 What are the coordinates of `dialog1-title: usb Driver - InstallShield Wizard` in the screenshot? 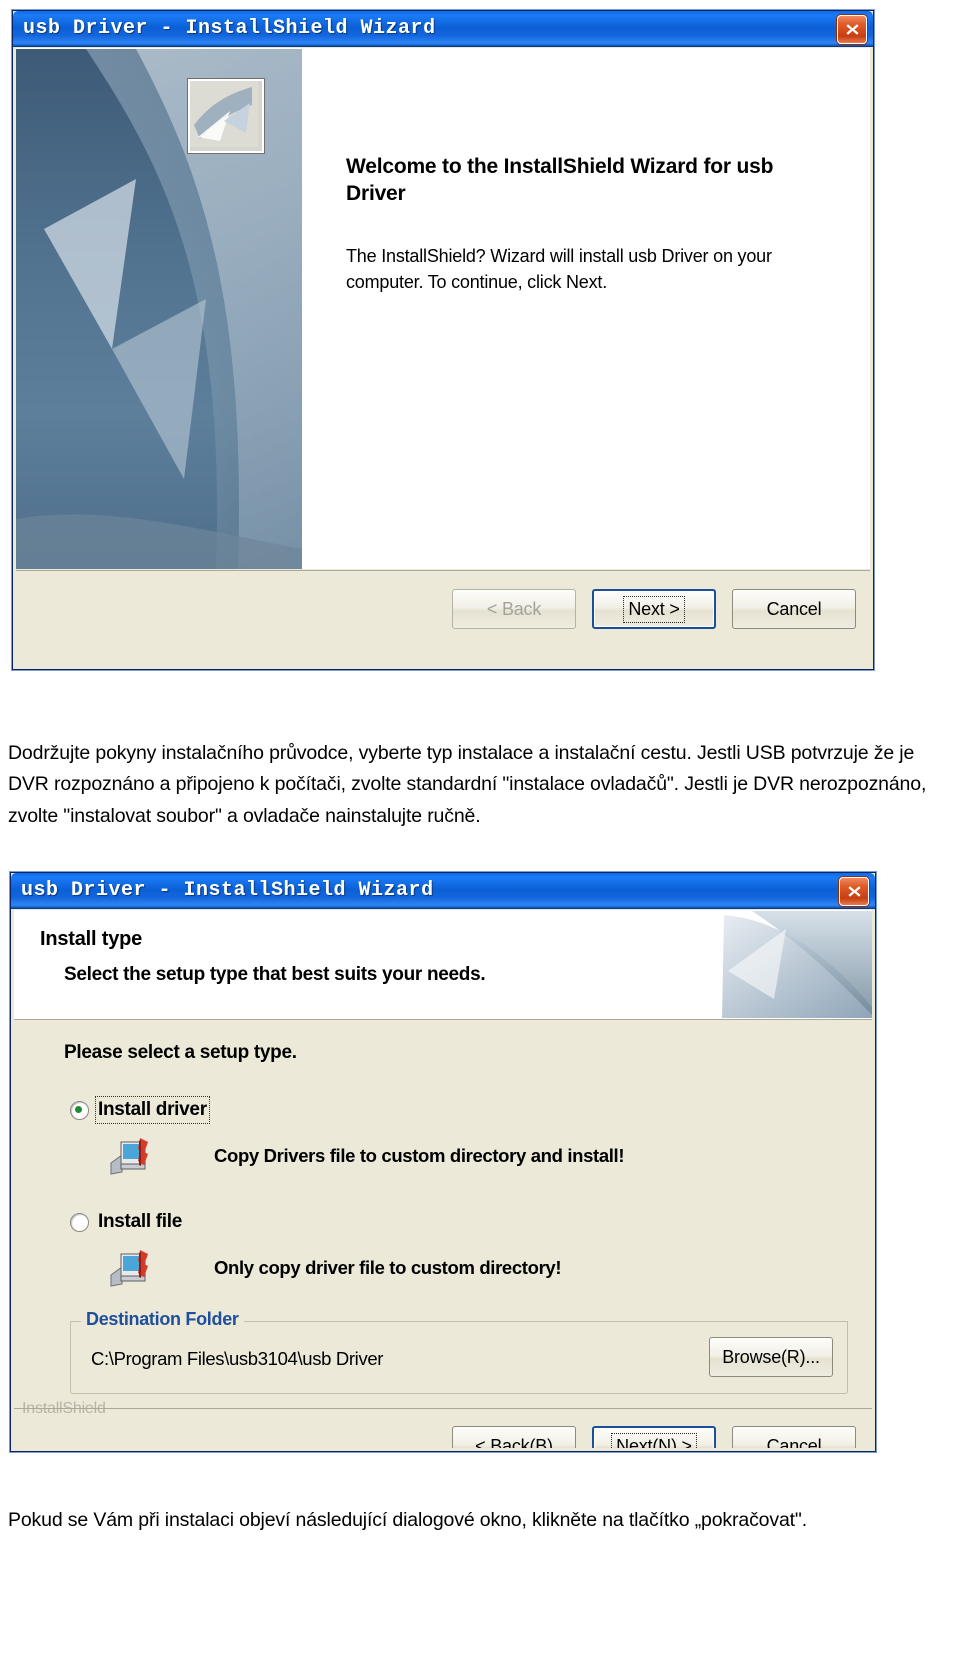 It's located at (229, 28).